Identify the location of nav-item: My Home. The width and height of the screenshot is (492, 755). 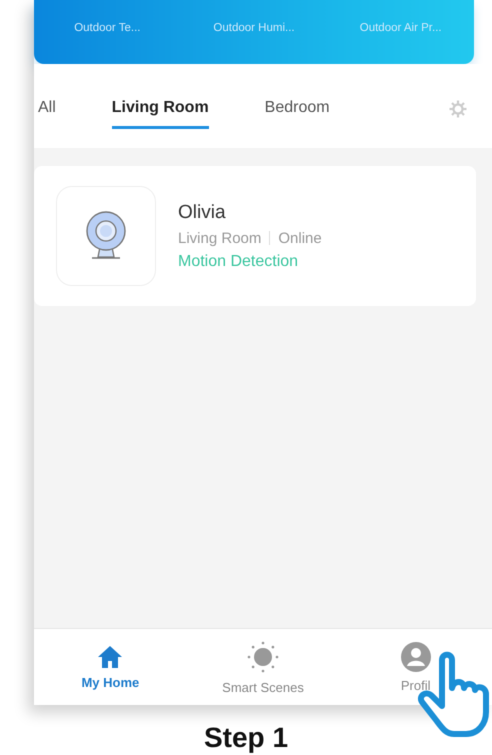
(110, 667).